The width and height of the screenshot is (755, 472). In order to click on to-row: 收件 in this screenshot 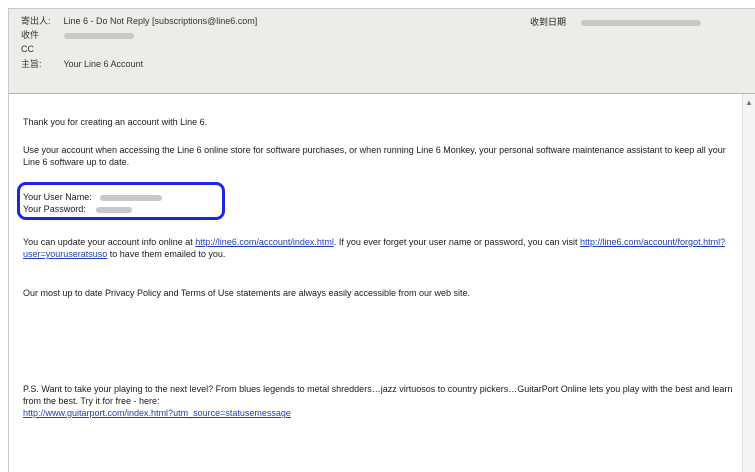, I will do `click(77, 35)`.